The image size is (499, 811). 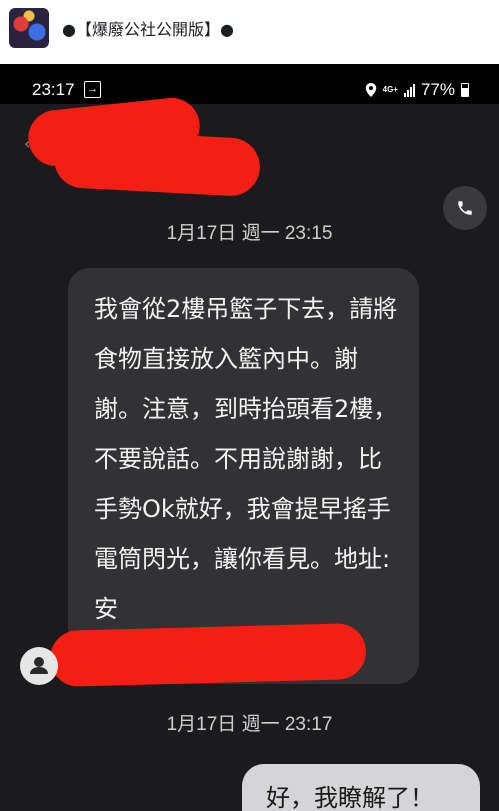 What do you see at coordinates (208, 655) in the screenshot?
I see `redacted-address` at bounding box center [208, 655].